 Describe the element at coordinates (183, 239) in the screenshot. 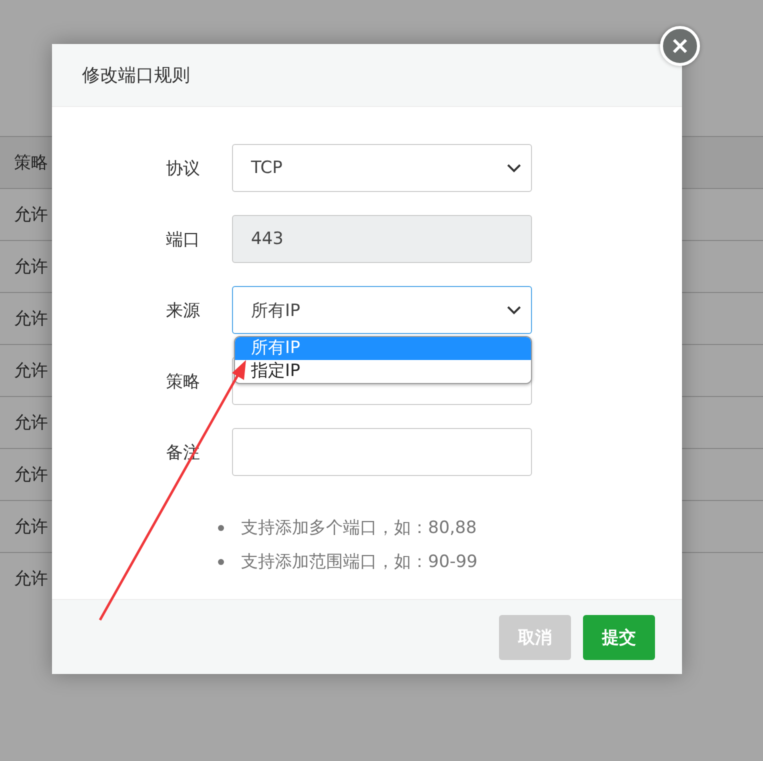

I see `field-label: 端口` at that location.